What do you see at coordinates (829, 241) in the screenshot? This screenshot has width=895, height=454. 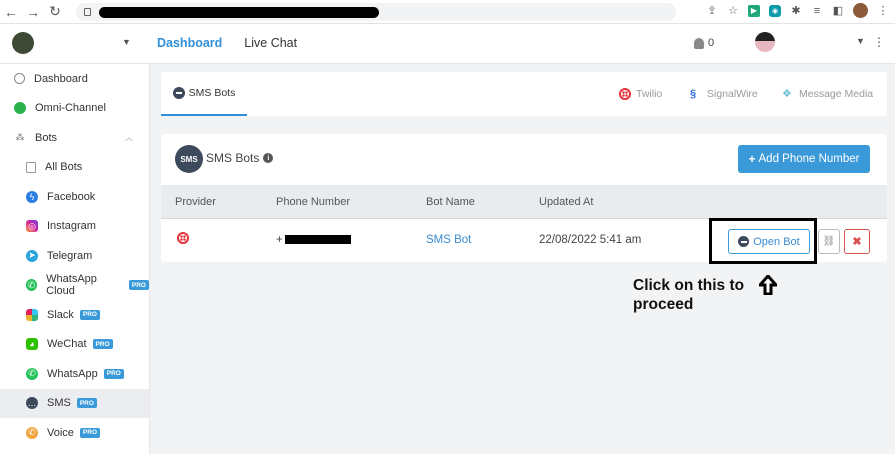 I see `unlink-icon: ⛓` at bounding box center [829, 241].